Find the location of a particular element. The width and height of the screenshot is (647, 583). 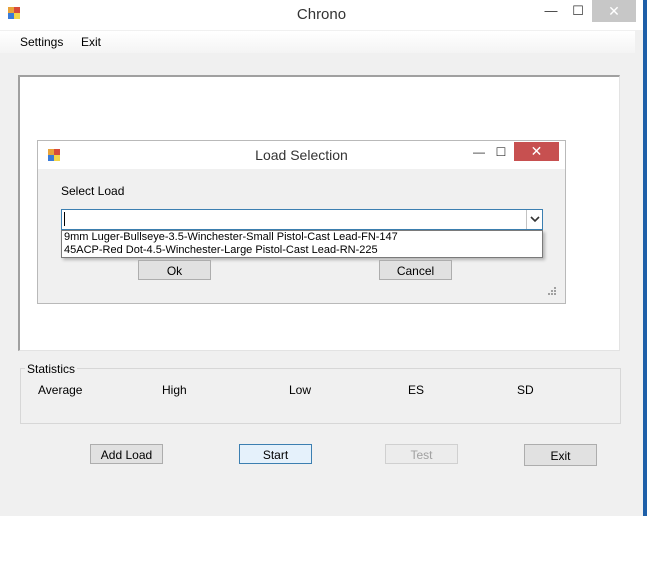

dialog-minimize-button: — is located at coordinates (479, 152).